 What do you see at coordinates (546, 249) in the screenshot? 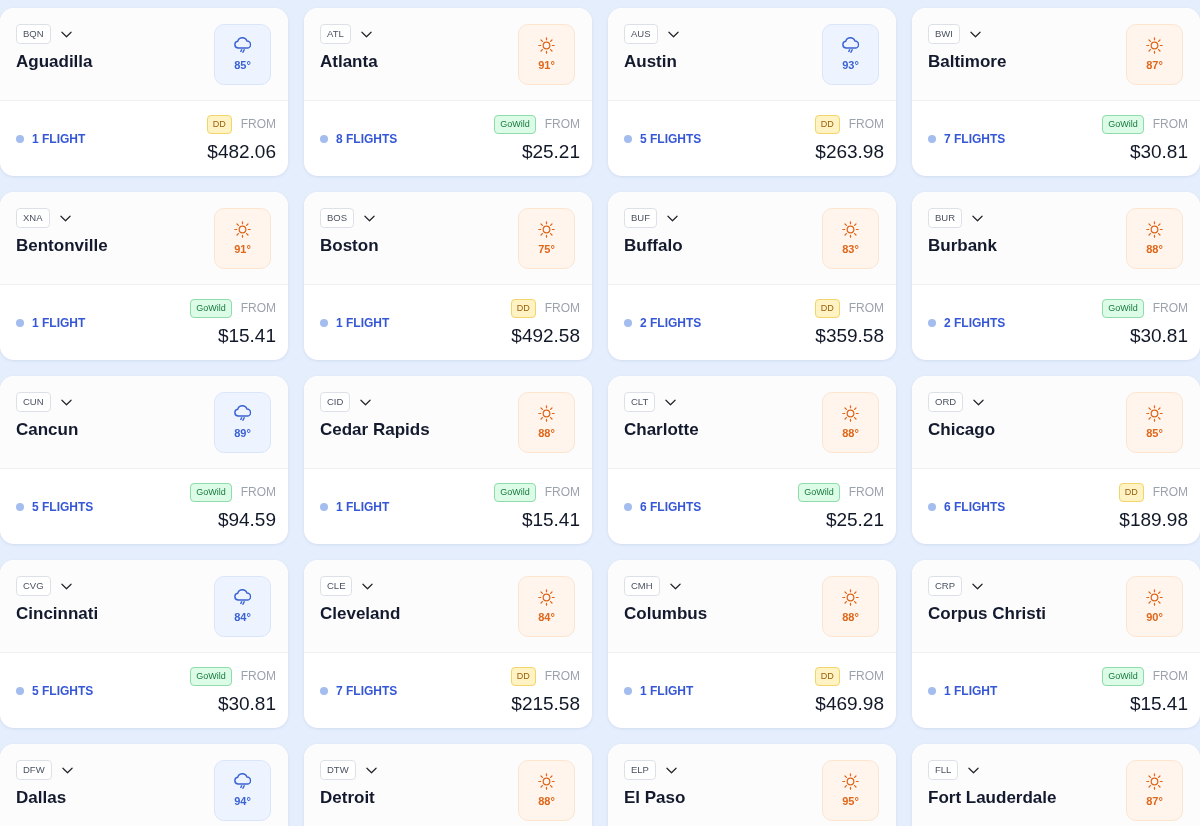
I see `temperature: 75°` at bounding box center [546, 249].